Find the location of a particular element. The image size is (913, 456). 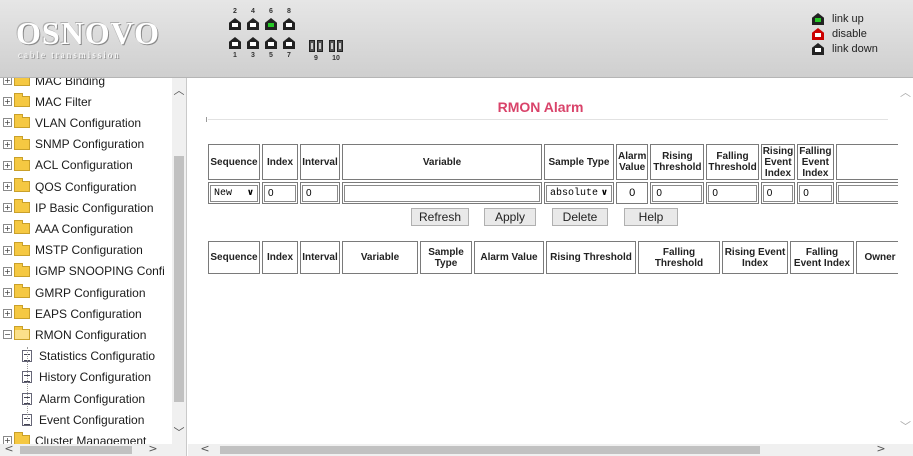

port-10-fiber-icon is located at coordinates (336, 46).